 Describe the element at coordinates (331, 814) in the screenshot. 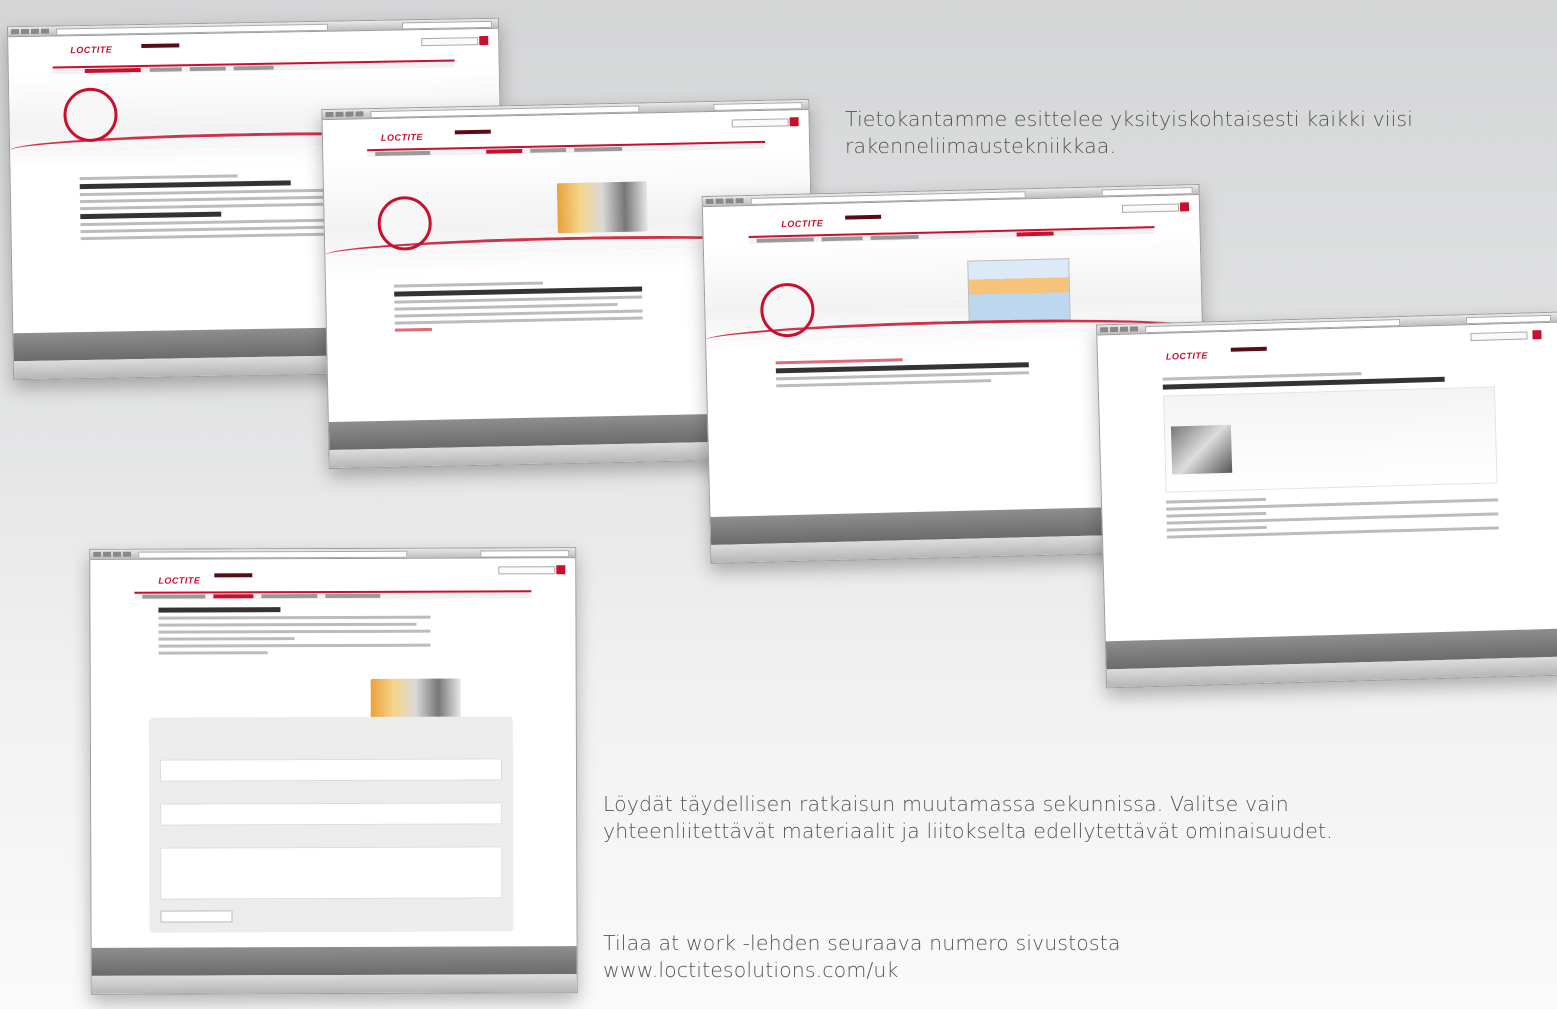

I see `material-2-field` at that location.